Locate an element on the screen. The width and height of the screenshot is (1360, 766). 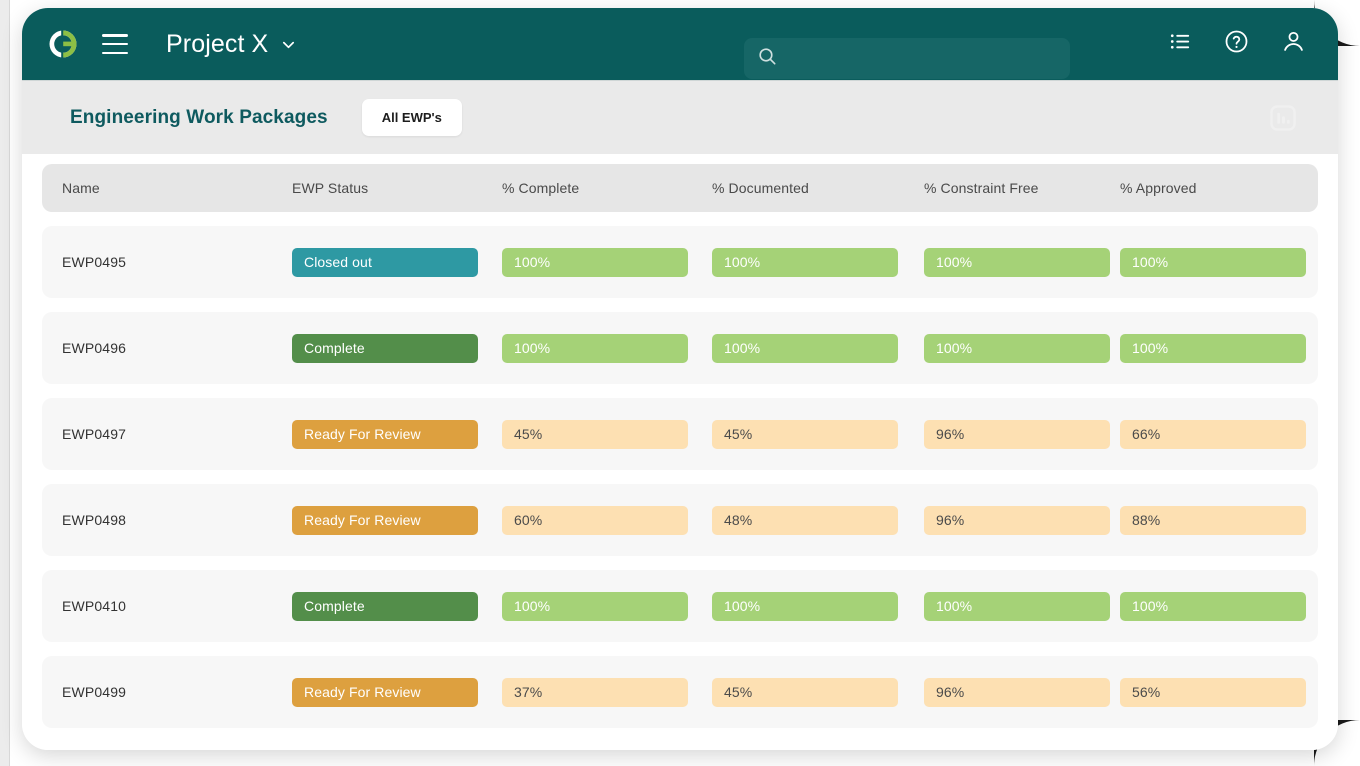
search-bar is located at coordinates (907, 58).